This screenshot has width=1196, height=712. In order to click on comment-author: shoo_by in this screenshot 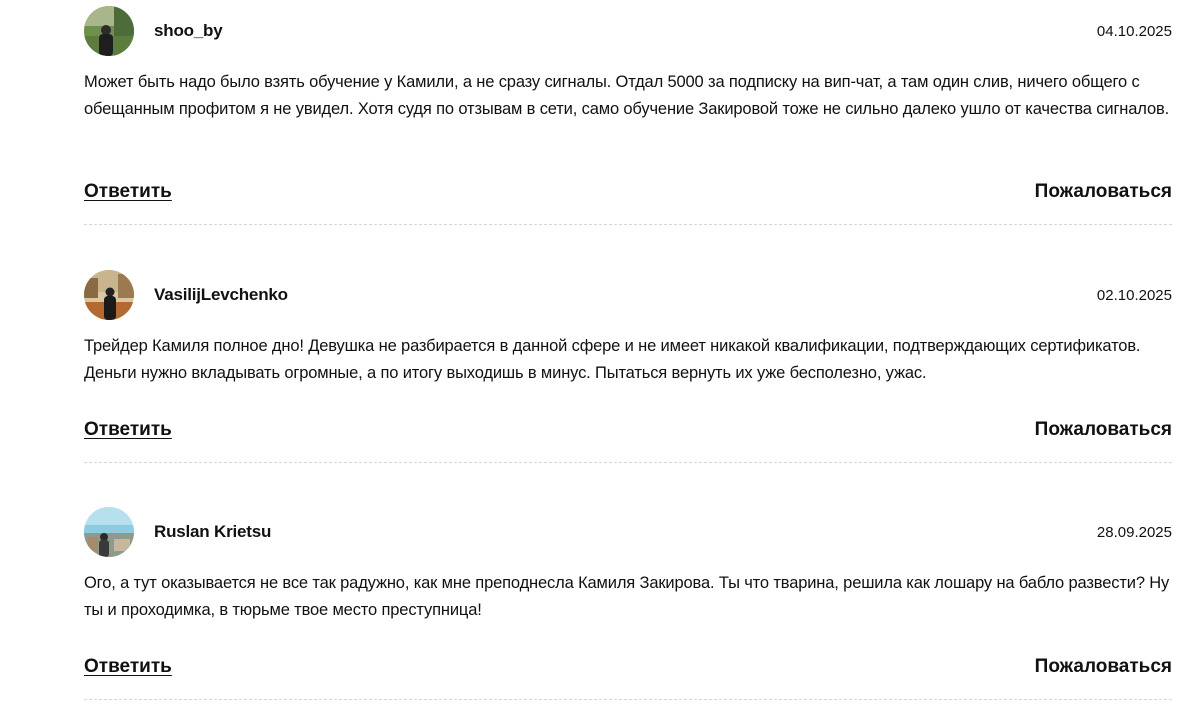, I will do `click(188, 30)`.